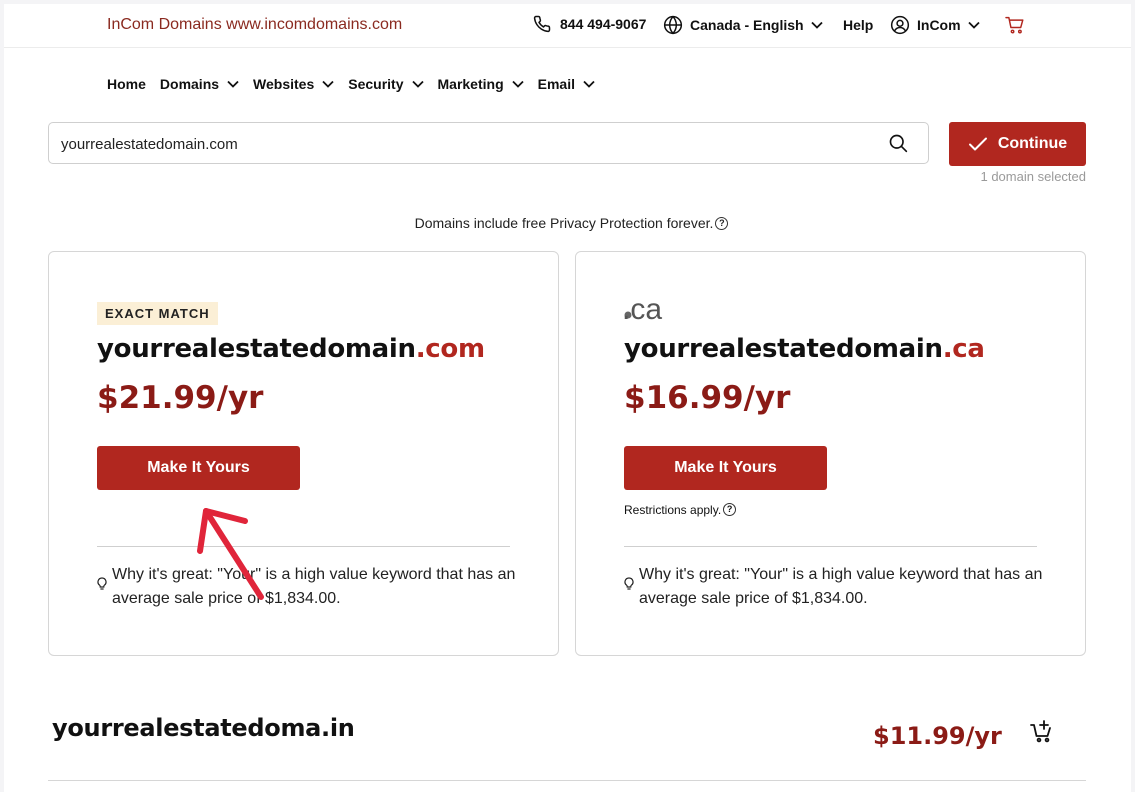 This screenshot has height=792, width=1135. I want to click on nav-item-email: Email, so click(566, 84).